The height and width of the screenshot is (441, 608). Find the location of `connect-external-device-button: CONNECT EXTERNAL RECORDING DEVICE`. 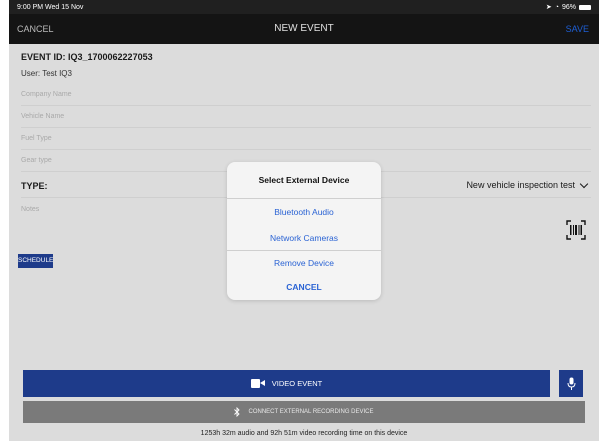

connect-external-device-button: CONNECT EXTERNAL RECORDING DEVICE is located at coordinates (304, 412).